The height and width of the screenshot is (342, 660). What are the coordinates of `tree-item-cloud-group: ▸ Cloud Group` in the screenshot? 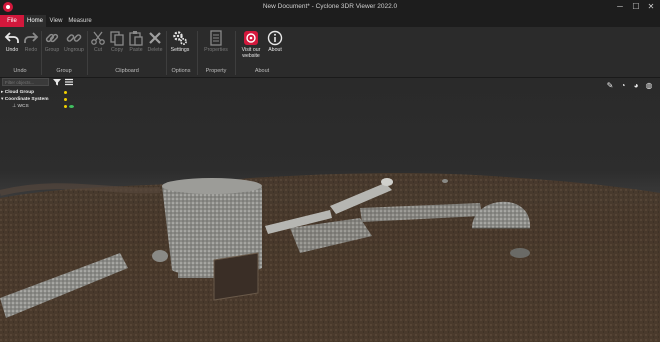 It's located at (17, 92).